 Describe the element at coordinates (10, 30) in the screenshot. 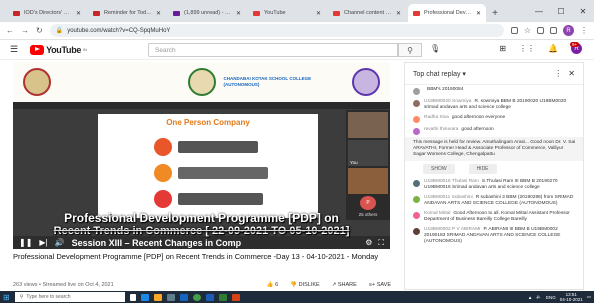

I see `back-icon: ←` at that location.